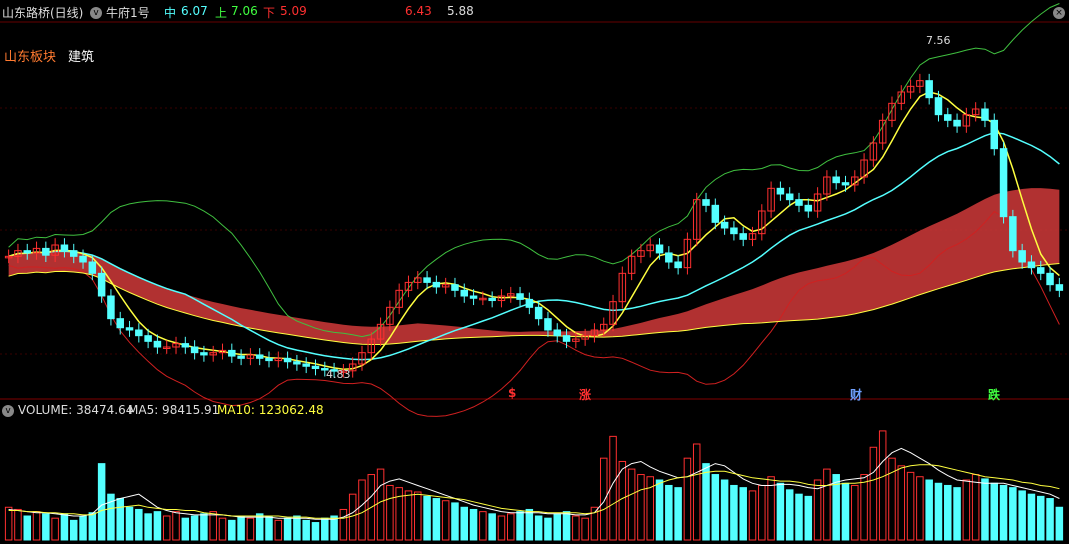 This screenshot has height=544, width=1069. I want to click on event-marker-dollar: $, so click(512, 393).